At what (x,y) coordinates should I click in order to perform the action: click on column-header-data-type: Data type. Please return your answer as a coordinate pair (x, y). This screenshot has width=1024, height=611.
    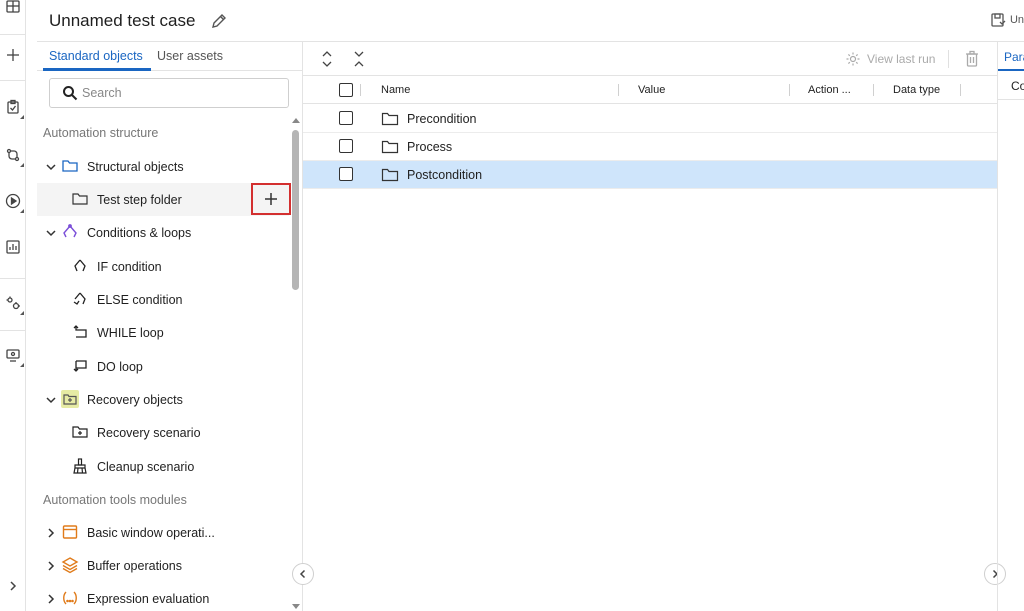
    Looking at the image, I should click on (916, 90).